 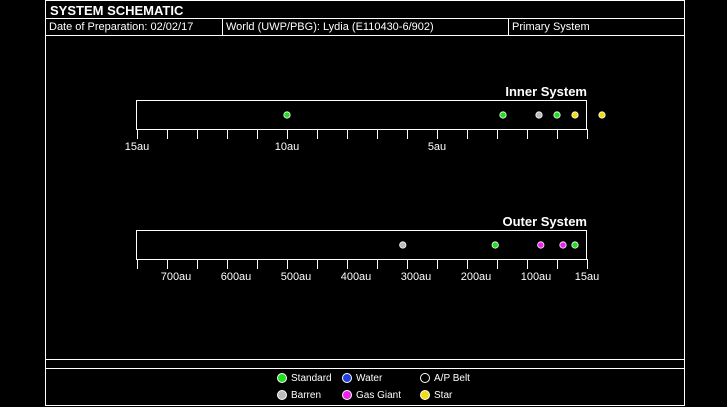 What do you see at coordinates (425, 395) in the screenshot?
I see `legend-swatch-star` at bounding box center [425, 395].